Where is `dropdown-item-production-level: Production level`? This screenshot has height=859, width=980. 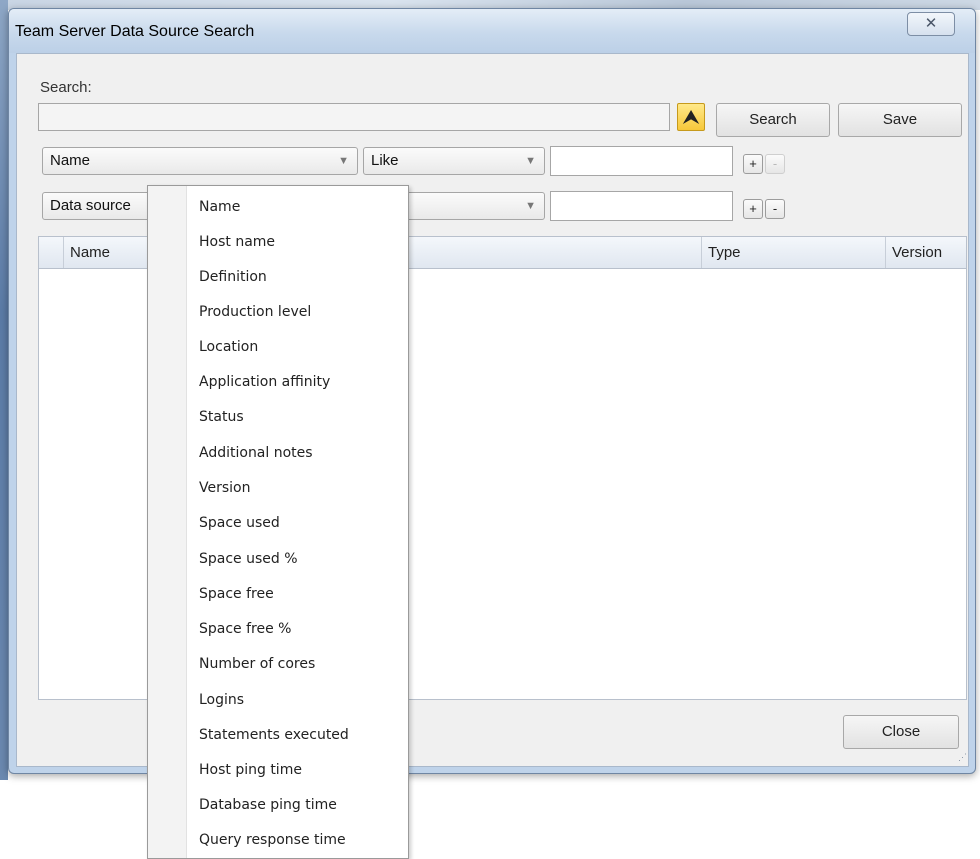 dropdown-item-production-level: Production level is located at coordinates (297, 312).